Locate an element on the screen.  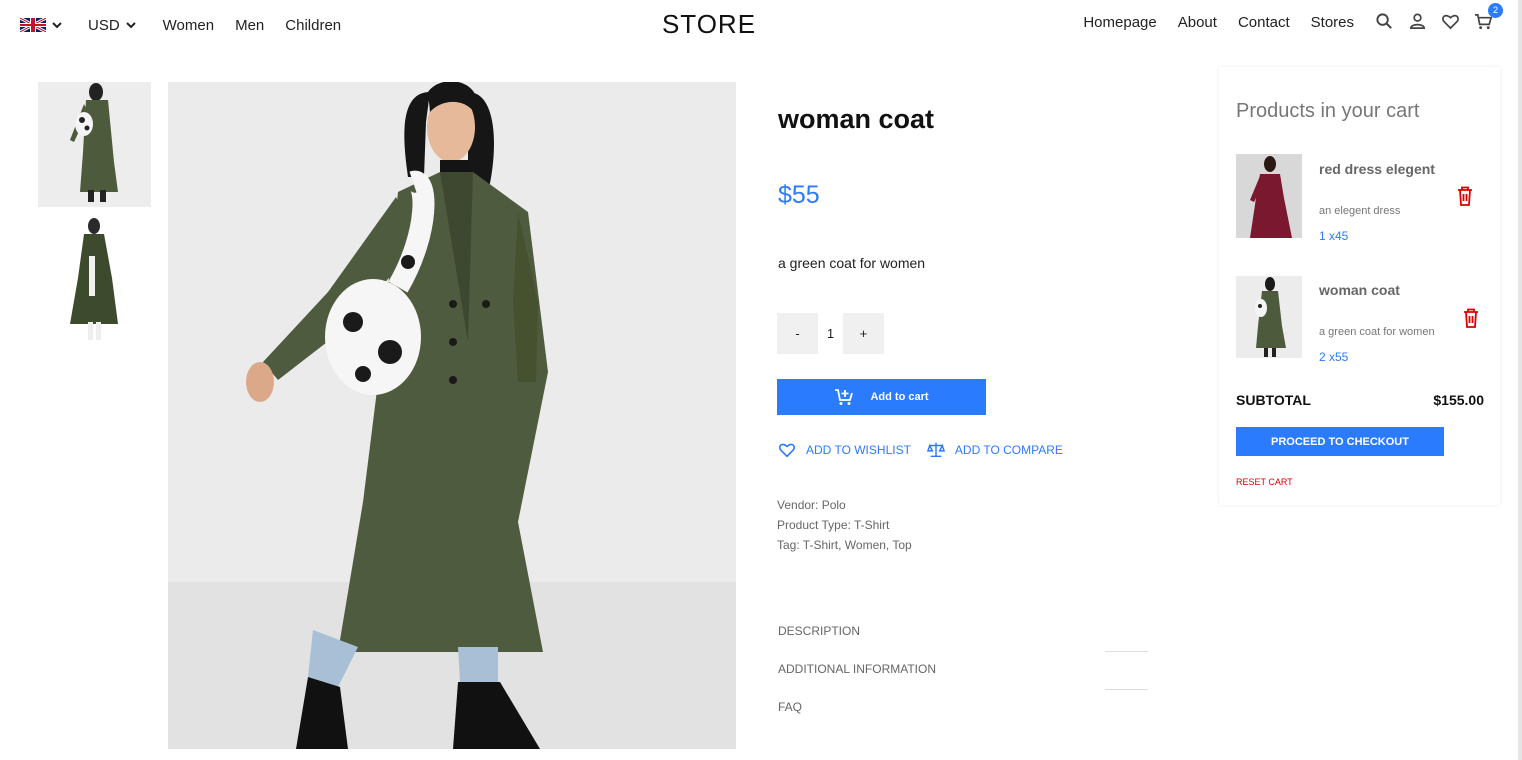
user-icon is located at coordinates (1417, 21).